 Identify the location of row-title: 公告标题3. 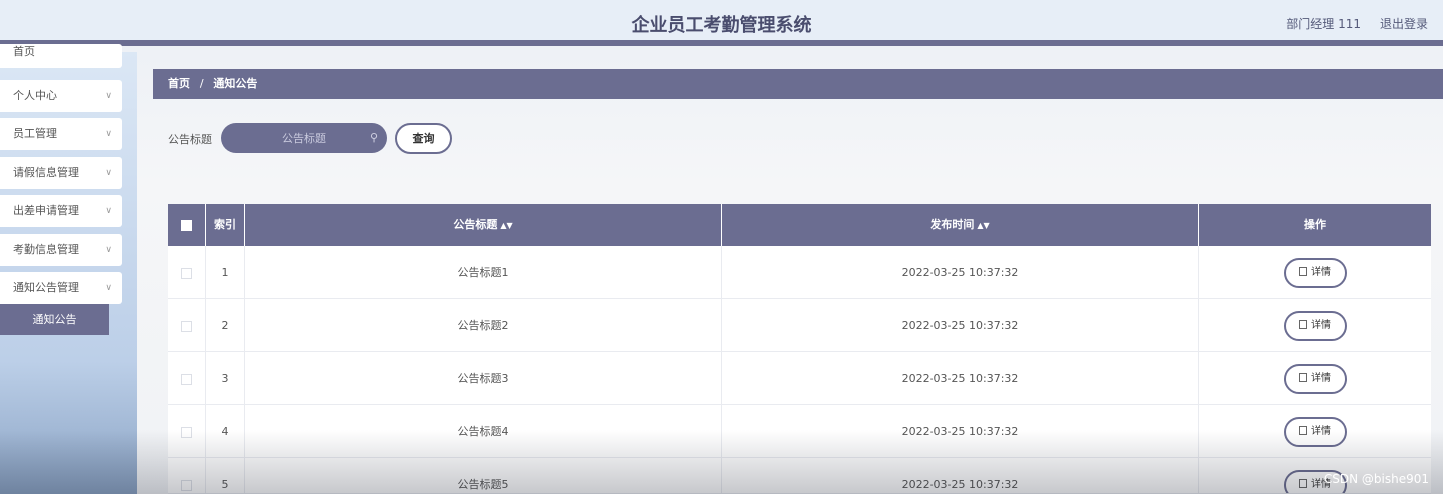
(483, 378).